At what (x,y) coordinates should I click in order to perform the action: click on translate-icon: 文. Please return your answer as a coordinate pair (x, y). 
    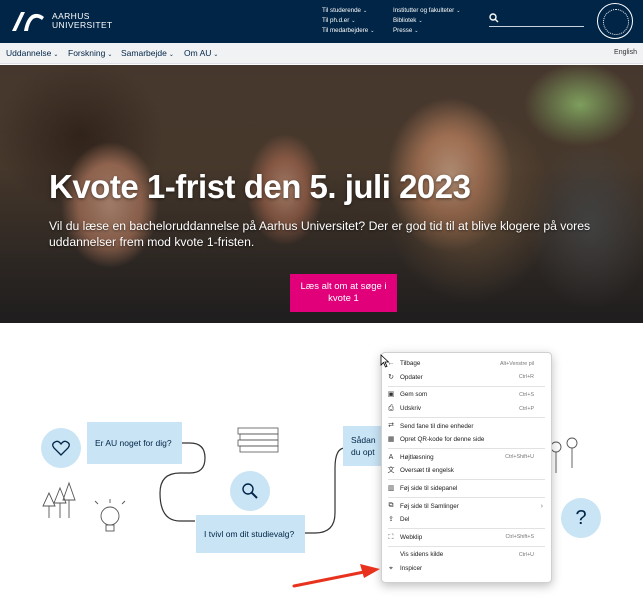
    Looking at the image, I should click on (391, 471).